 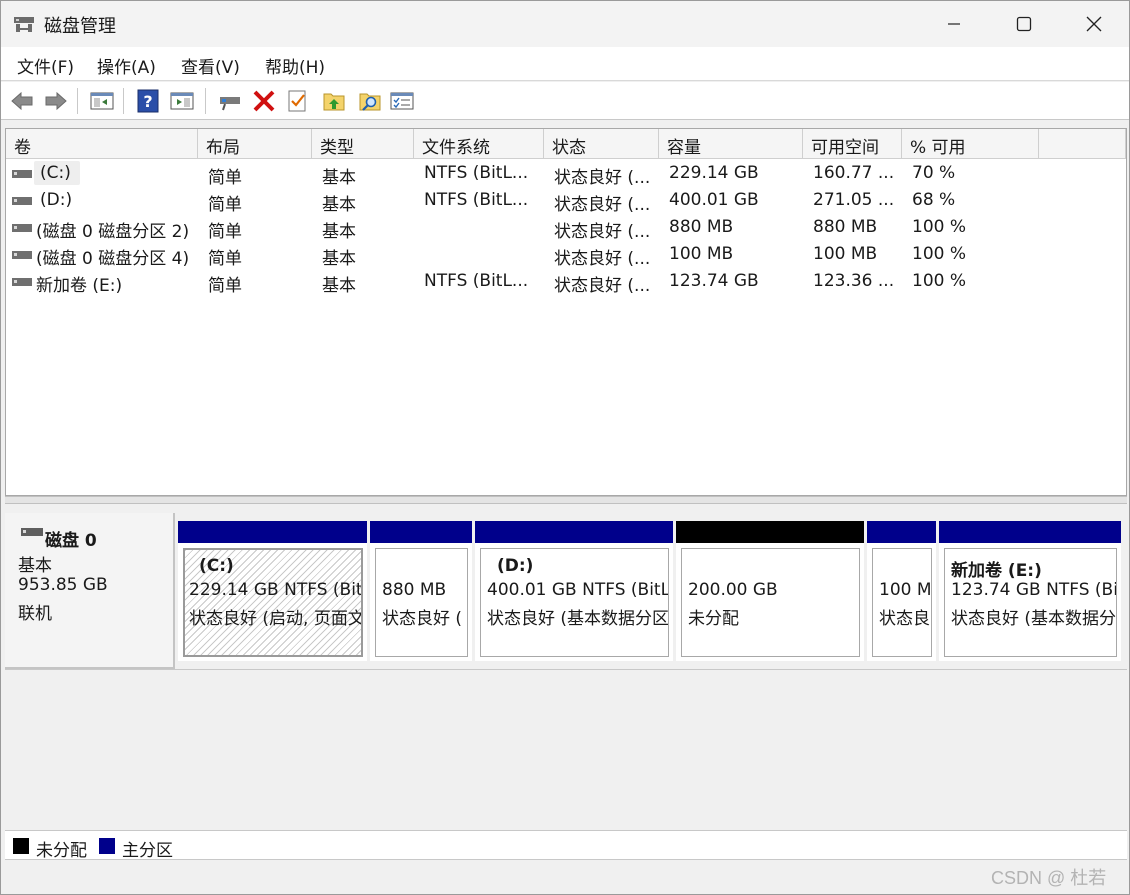 What do you see at coordinates (61, 851) in the screenshot?
I see `legend-label-unallocated: 未分配` at bounding box center [61, 851].